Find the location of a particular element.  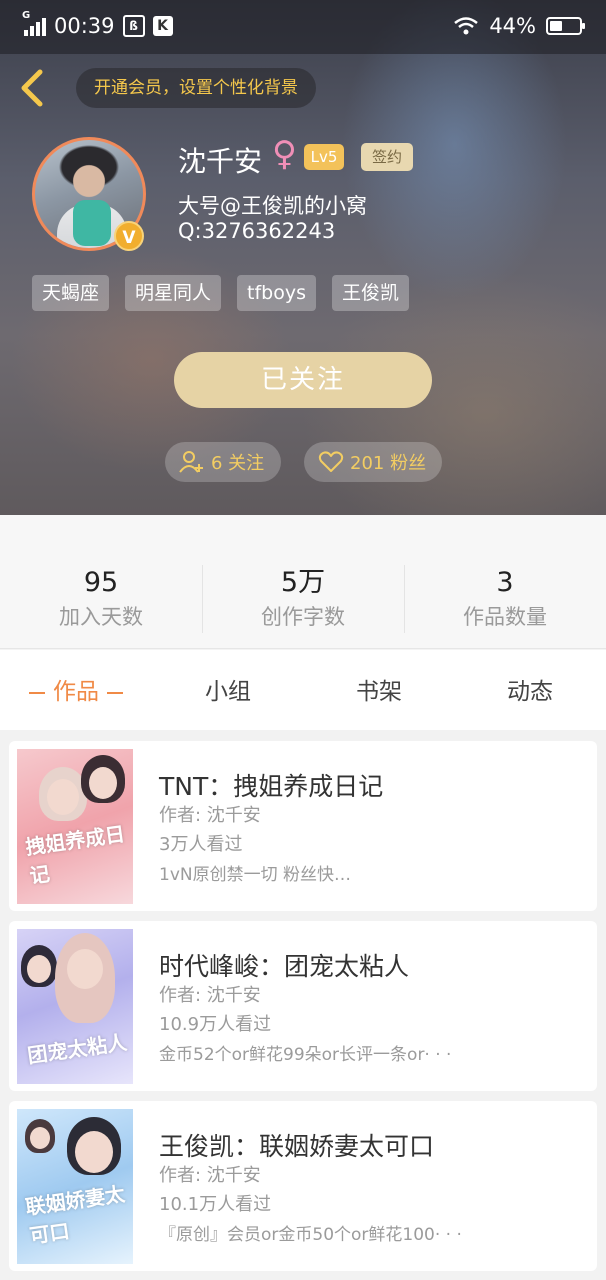

tag-list: 天蝎座 明星同人 tfboys 王俊凯 is located at coordinates (221, 293).